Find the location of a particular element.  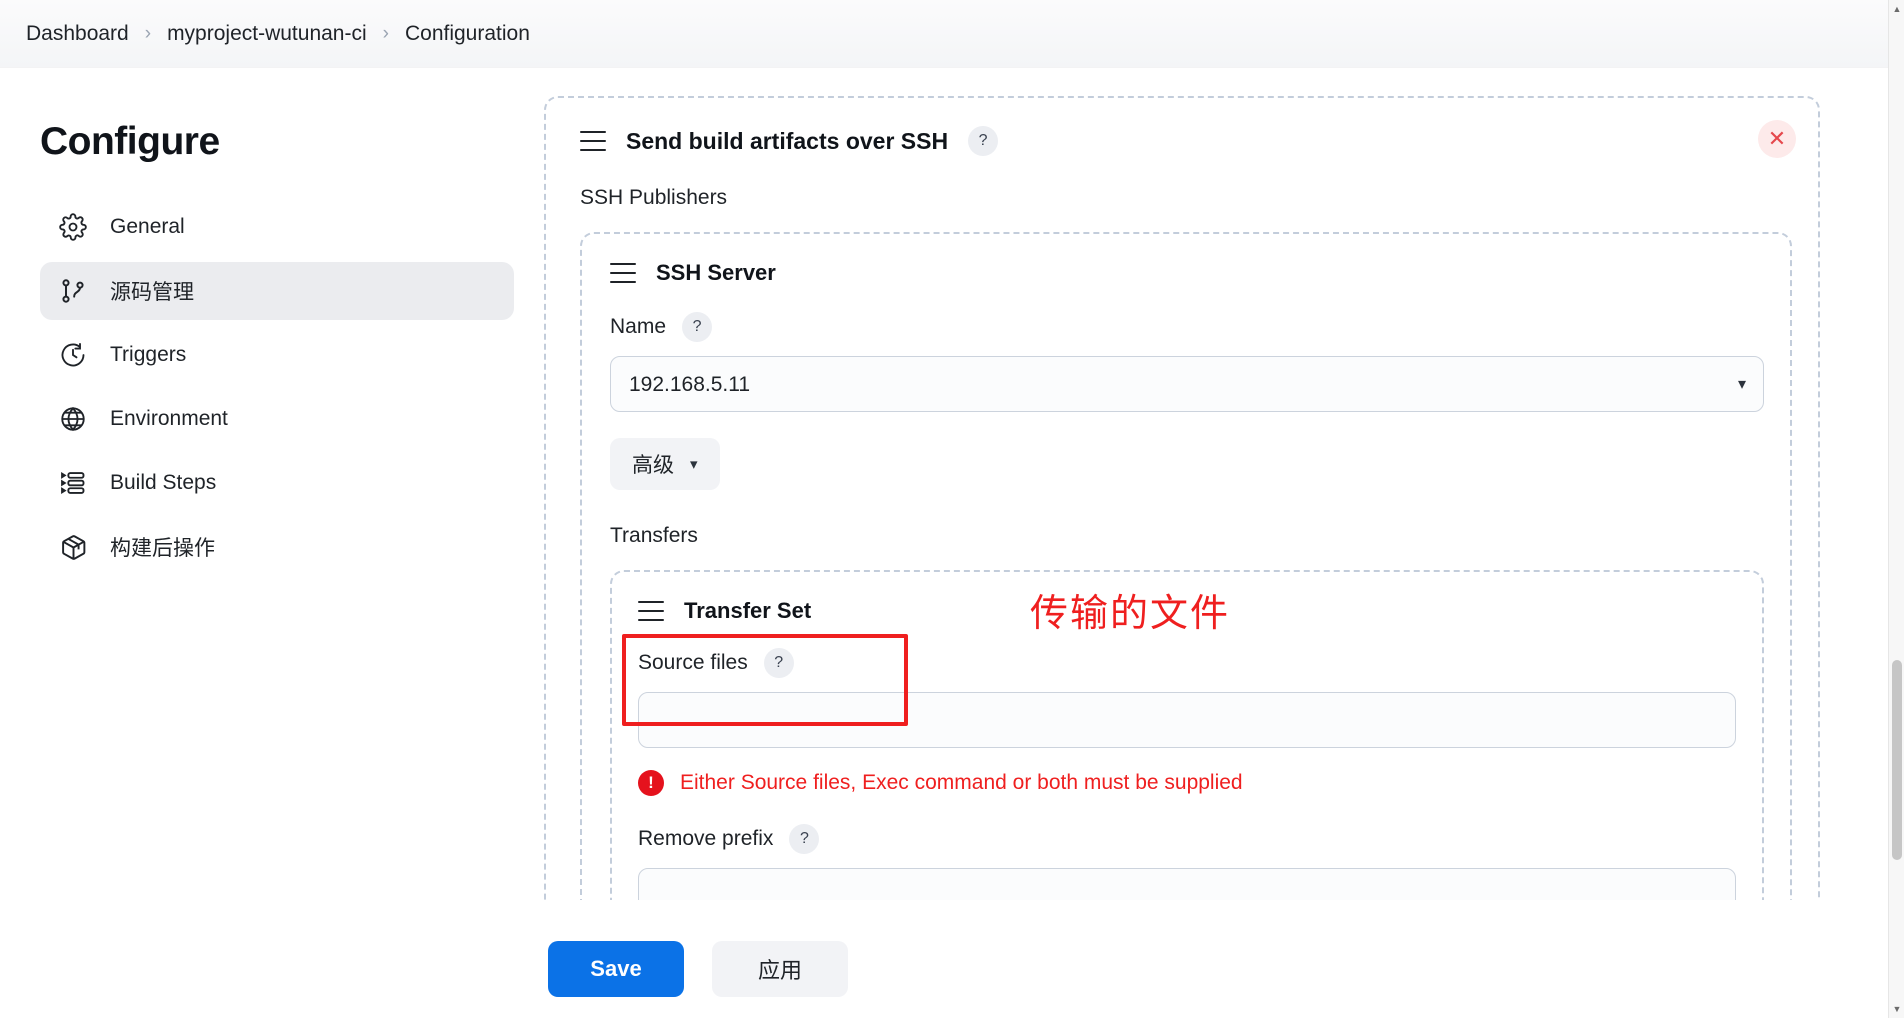

advanced-label: 高级 is located at coordinates (653, 465).